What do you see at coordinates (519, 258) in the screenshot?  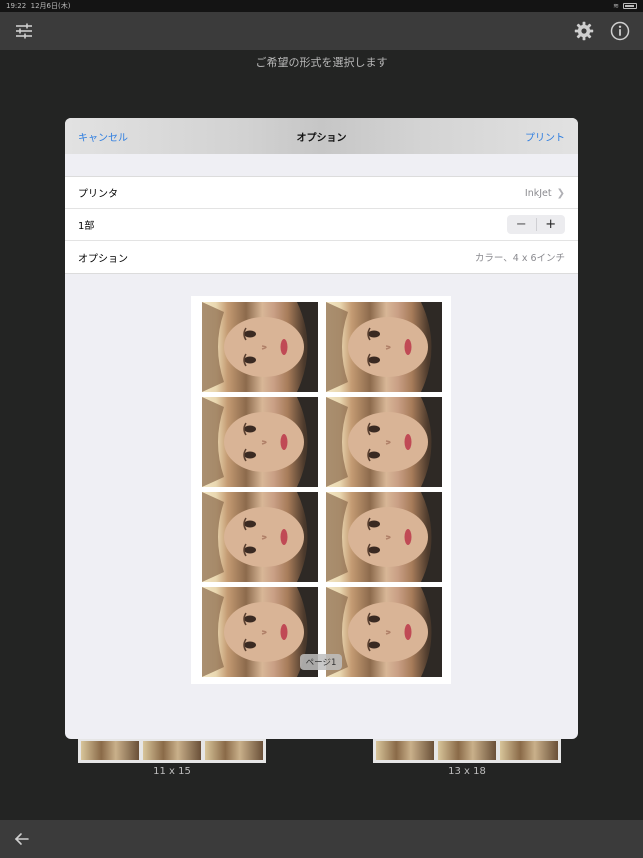 I see `options-value: カラー、4 x 6インチ` at bounding box center [519, 258].